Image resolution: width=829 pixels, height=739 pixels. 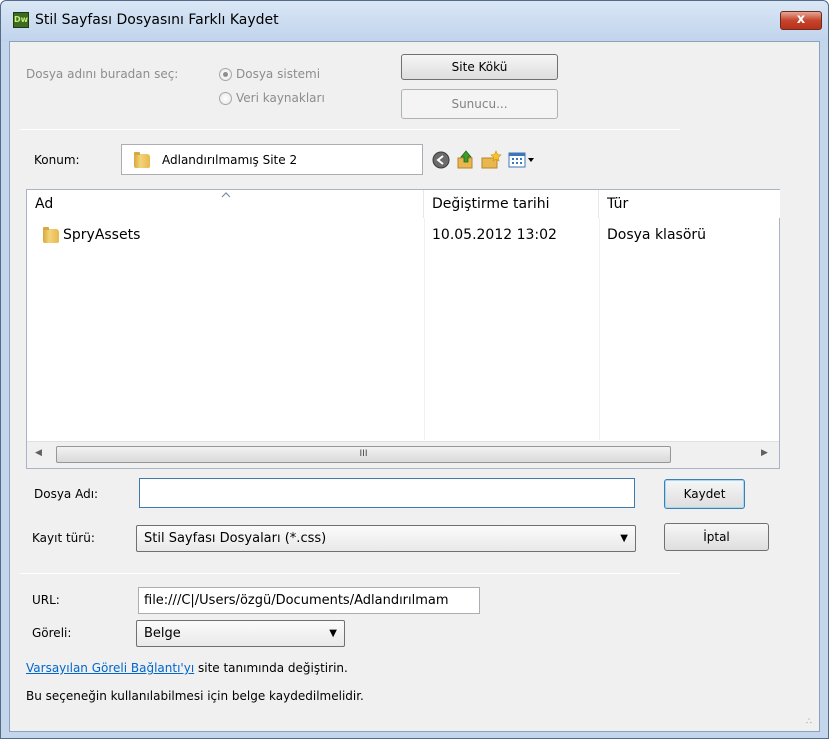 I want to click on link-suffix: site tanımında değiştirin., so click(x=271, y=668).